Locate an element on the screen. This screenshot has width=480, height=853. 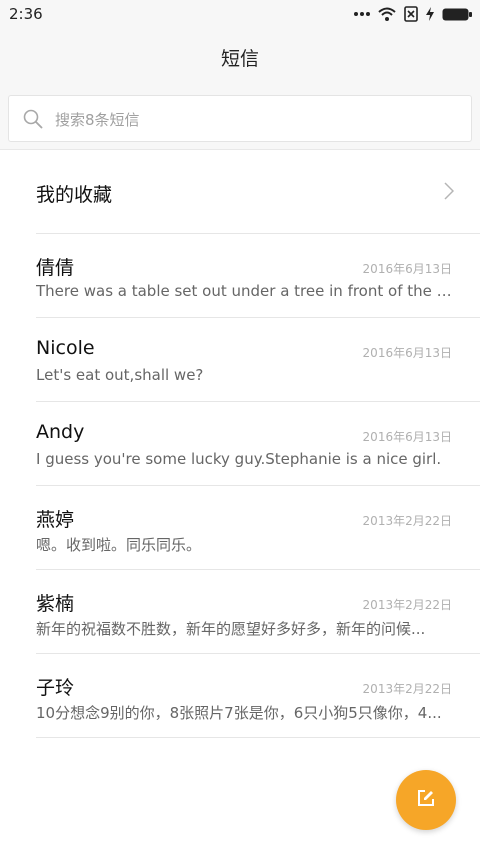
contact-name: Nicole is located at coordinates (65, 348).